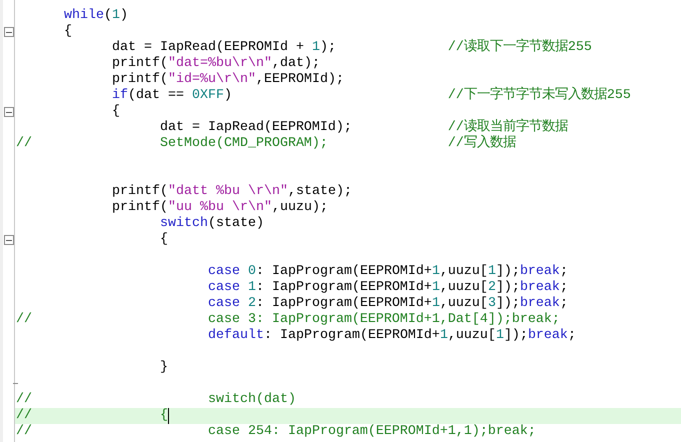 The width and height of the screenshot is (681, 442). What do you see at coordinates (508, 127) in the screenshot?
I see `code-comment: //读取当前字节数据` at bounding box center [508, 127].